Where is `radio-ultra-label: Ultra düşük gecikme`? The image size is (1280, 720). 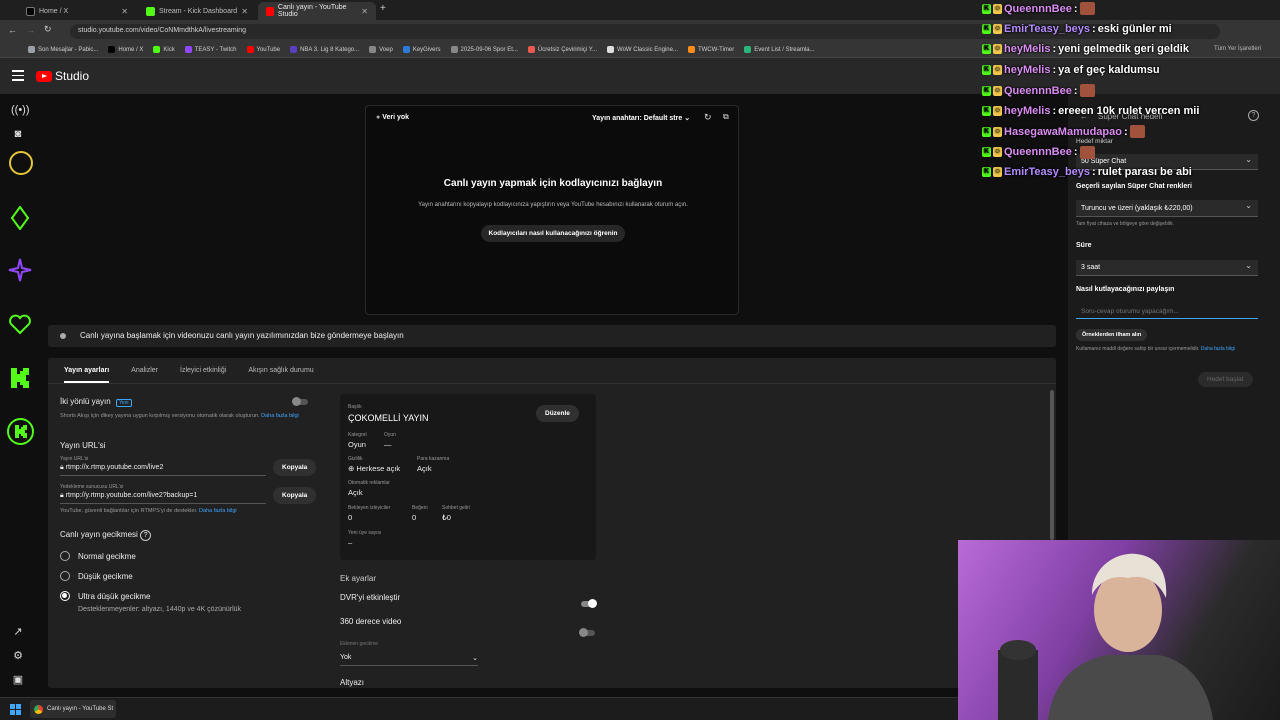
radio-ultra-label: Ultra düşük gecikme is located at coordinates (114, 596).